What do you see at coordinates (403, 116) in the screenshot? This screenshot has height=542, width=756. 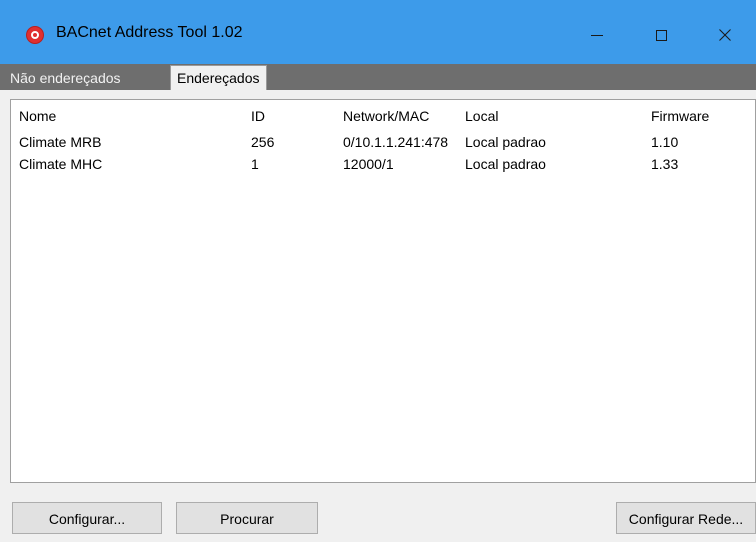 I see `column-header-network-mac: Network/MAC` at bounding box center [403, 116].